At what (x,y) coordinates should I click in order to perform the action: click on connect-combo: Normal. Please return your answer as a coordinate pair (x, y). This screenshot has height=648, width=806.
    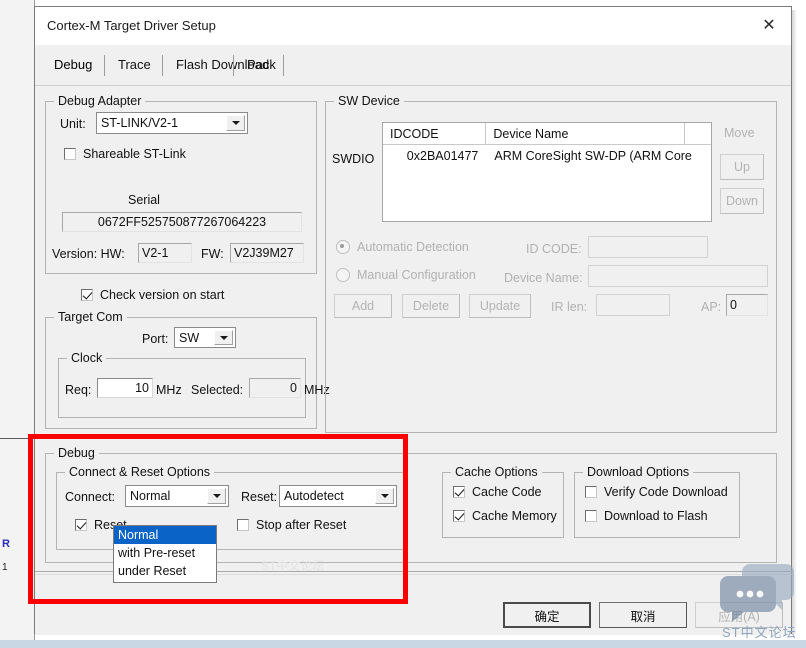
    Looking at the image, I should click on (177, 496).